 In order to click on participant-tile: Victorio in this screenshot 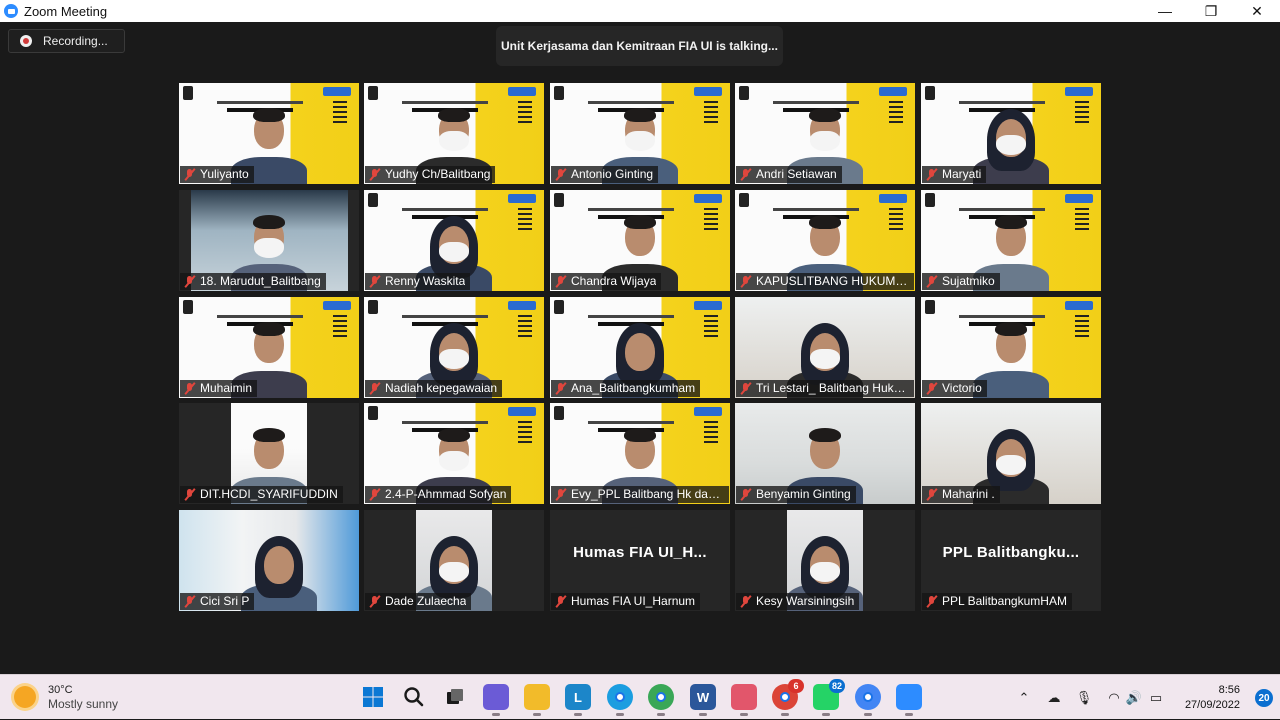, I will do `click(1011, 347)`.